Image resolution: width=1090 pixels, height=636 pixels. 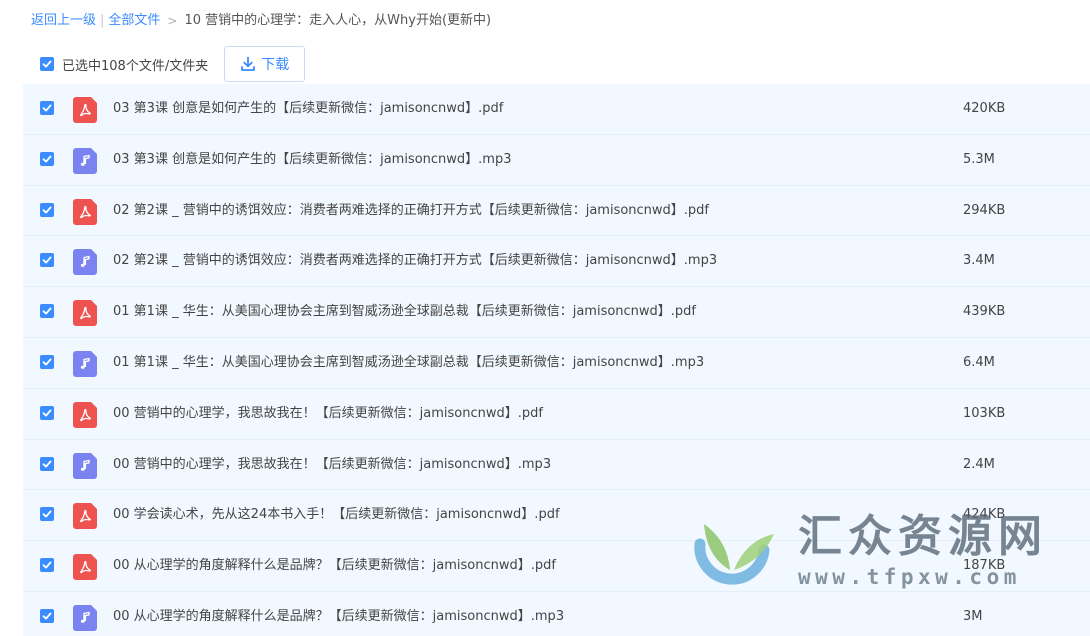 I want to click on download-icon, so click(x=248, y=63).